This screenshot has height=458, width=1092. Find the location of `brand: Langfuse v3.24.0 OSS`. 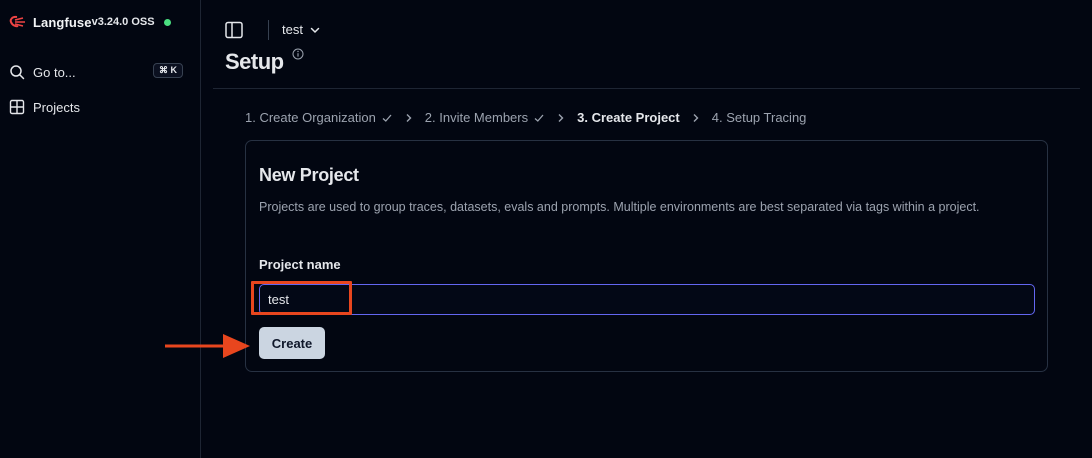

brand: Langfuse v3.24.0 OSS is located at coordinates (99, 22).